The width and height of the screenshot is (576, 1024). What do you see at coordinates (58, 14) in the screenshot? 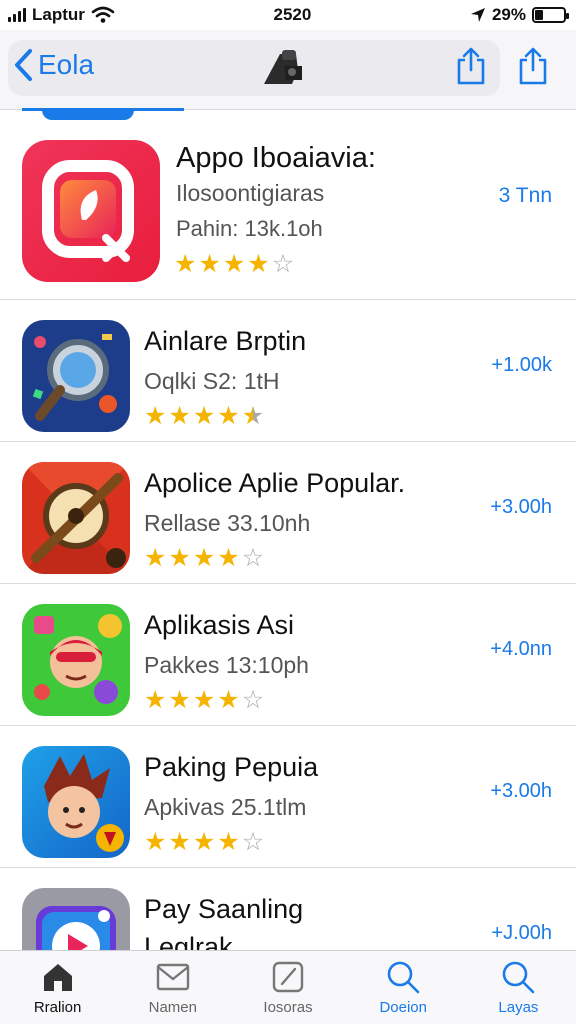
I see `carrier-label: Laptur` at bounding box center [58, 14].